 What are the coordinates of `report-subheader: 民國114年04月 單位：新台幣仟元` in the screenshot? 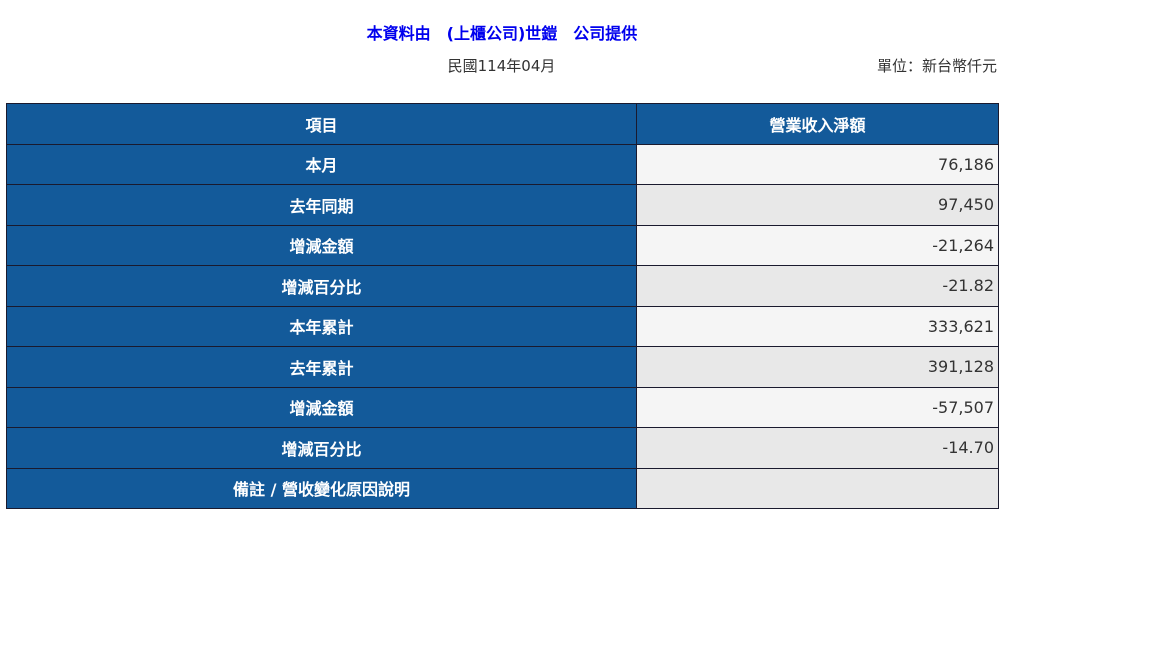 It's located at (501, 66).